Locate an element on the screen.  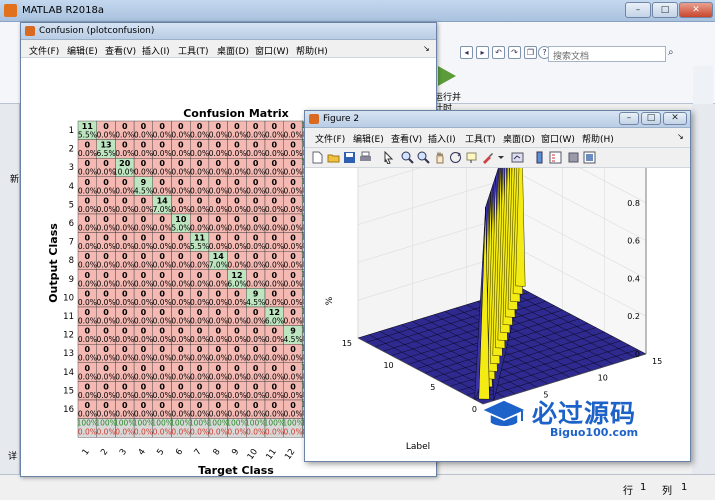
redo-icon: ↷ is located at coordinates (514, 52).